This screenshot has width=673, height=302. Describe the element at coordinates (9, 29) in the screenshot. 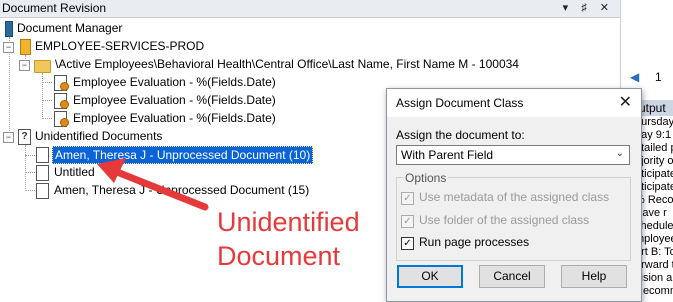

I see `document-manager-icon` at that location.